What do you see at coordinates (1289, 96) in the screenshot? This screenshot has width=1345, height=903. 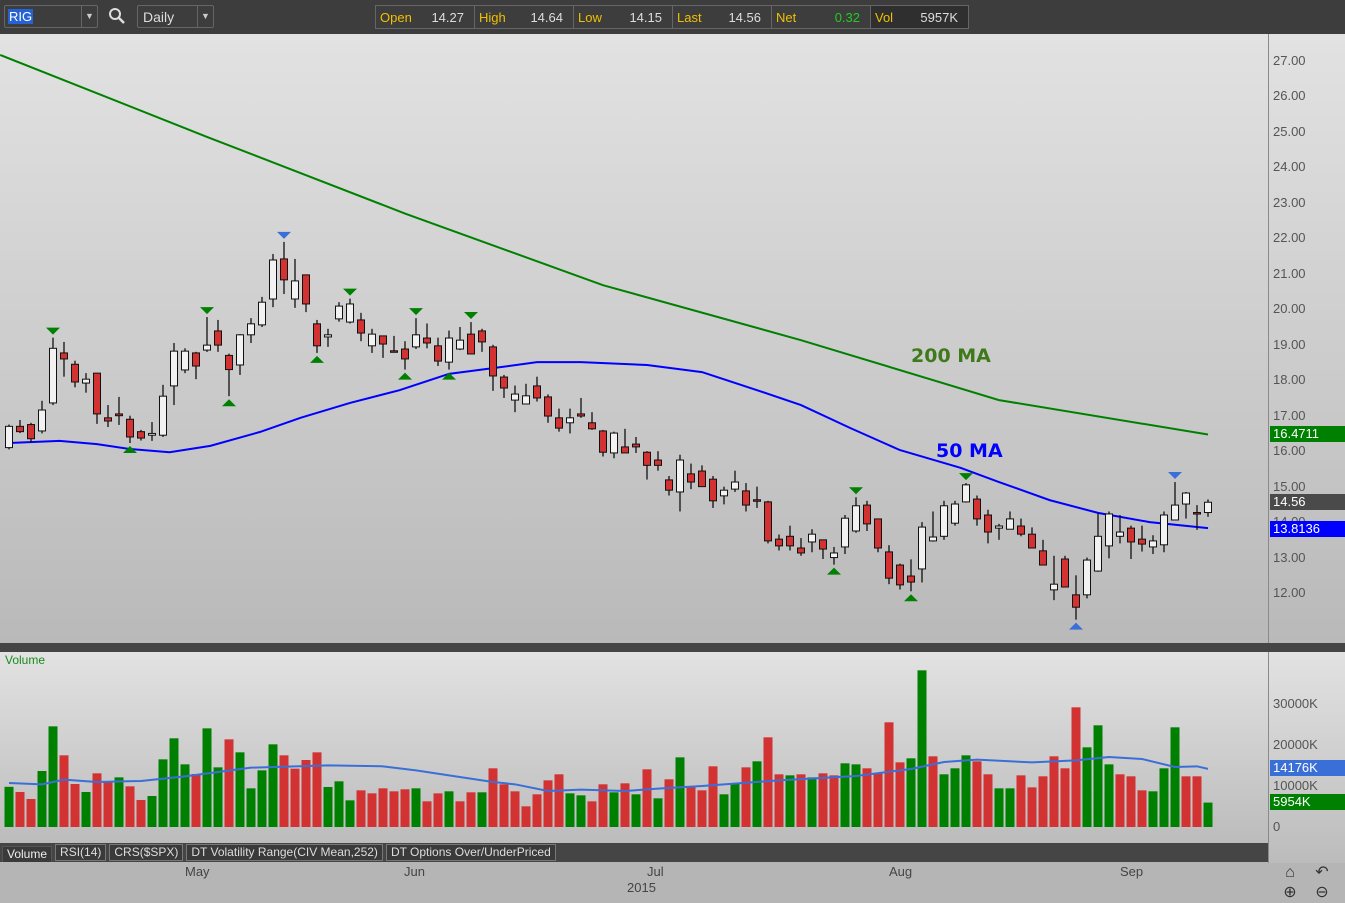 I see `price-tick: 26.00` at bounding box center [1289, 96].